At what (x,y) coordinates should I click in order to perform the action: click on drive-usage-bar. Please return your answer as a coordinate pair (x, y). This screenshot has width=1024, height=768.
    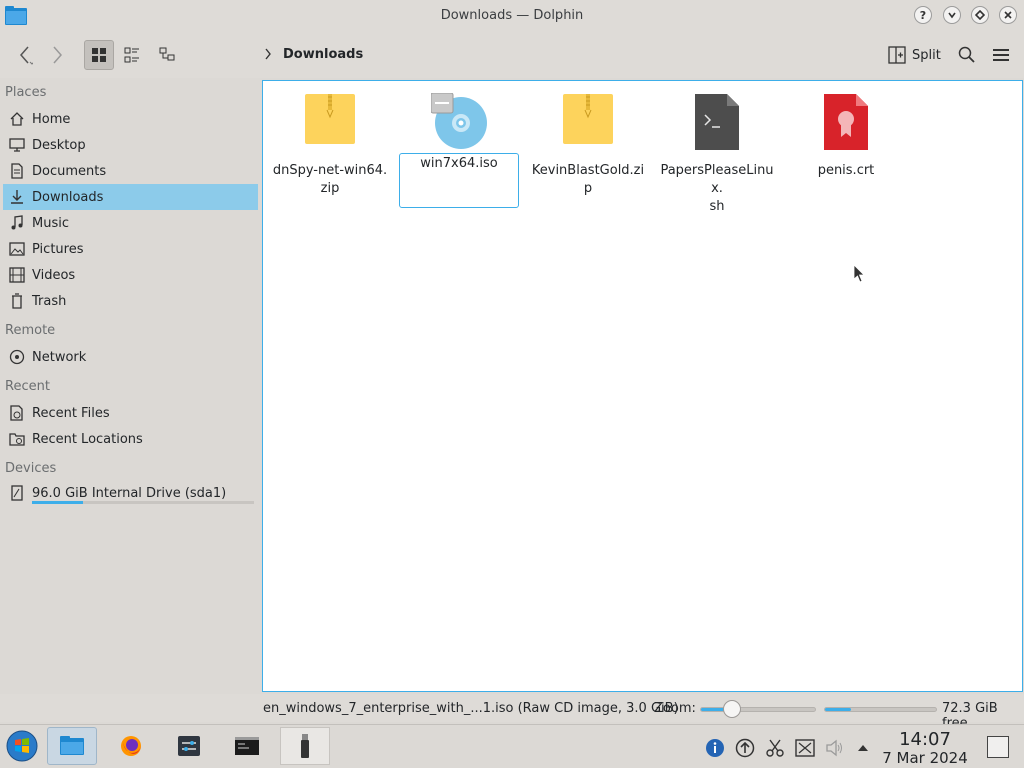
    Looking at the image, I should click on (143, 502).